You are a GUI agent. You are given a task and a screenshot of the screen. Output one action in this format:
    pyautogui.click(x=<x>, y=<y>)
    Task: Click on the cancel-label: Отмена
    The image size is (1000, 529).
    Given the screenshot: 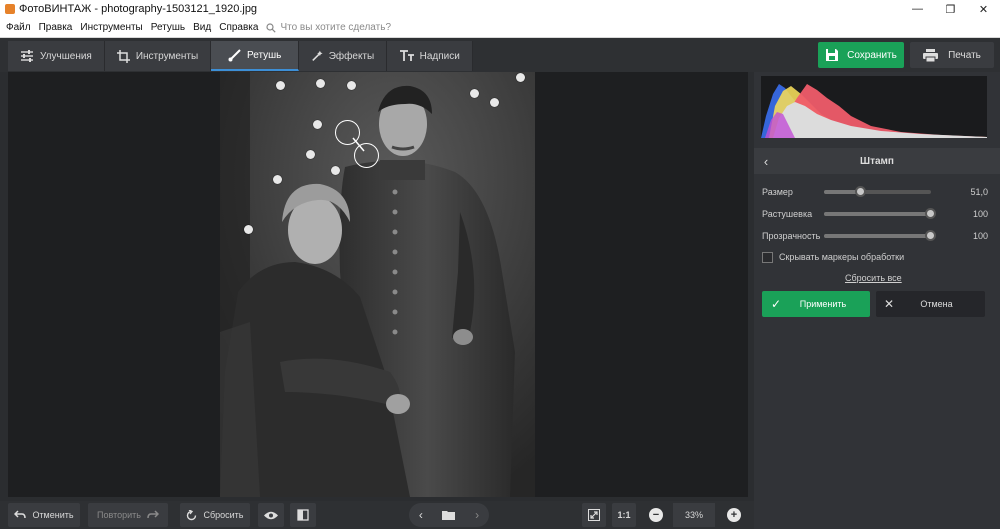 What is the action you would take?
    pyautogui.click(x=936, y=304)
    